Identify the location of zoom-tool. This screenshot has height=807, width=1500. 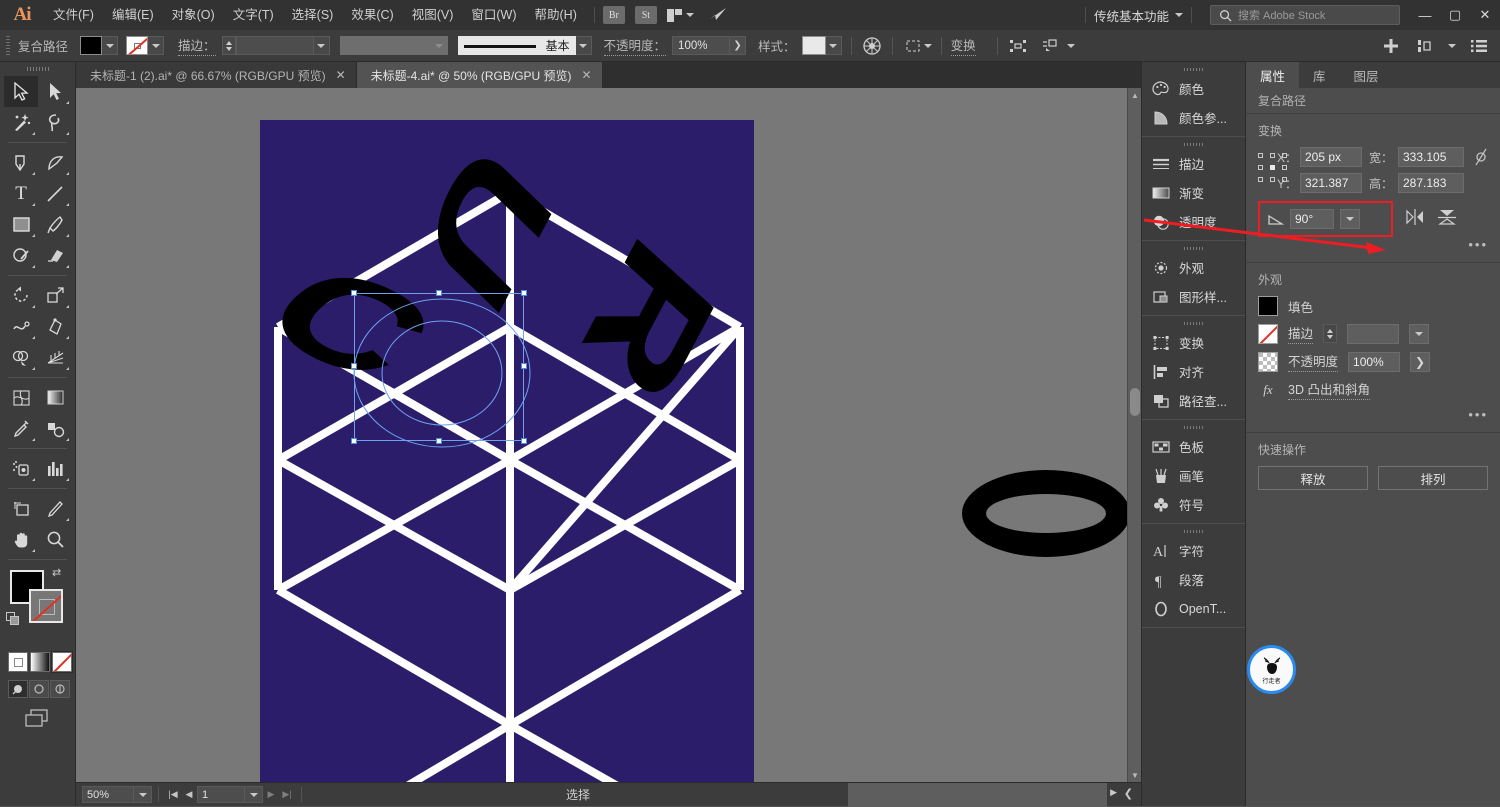
(55, 539).